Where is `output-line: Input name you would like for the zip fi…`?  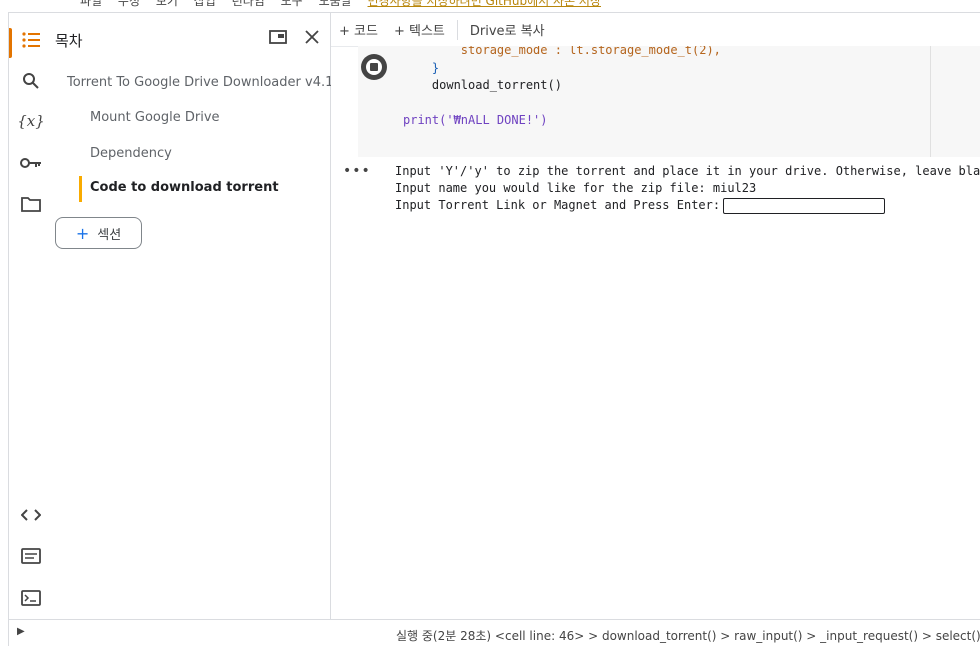 output-line: Input name you would like for the zip fi… is located at coordinates (576, 188).